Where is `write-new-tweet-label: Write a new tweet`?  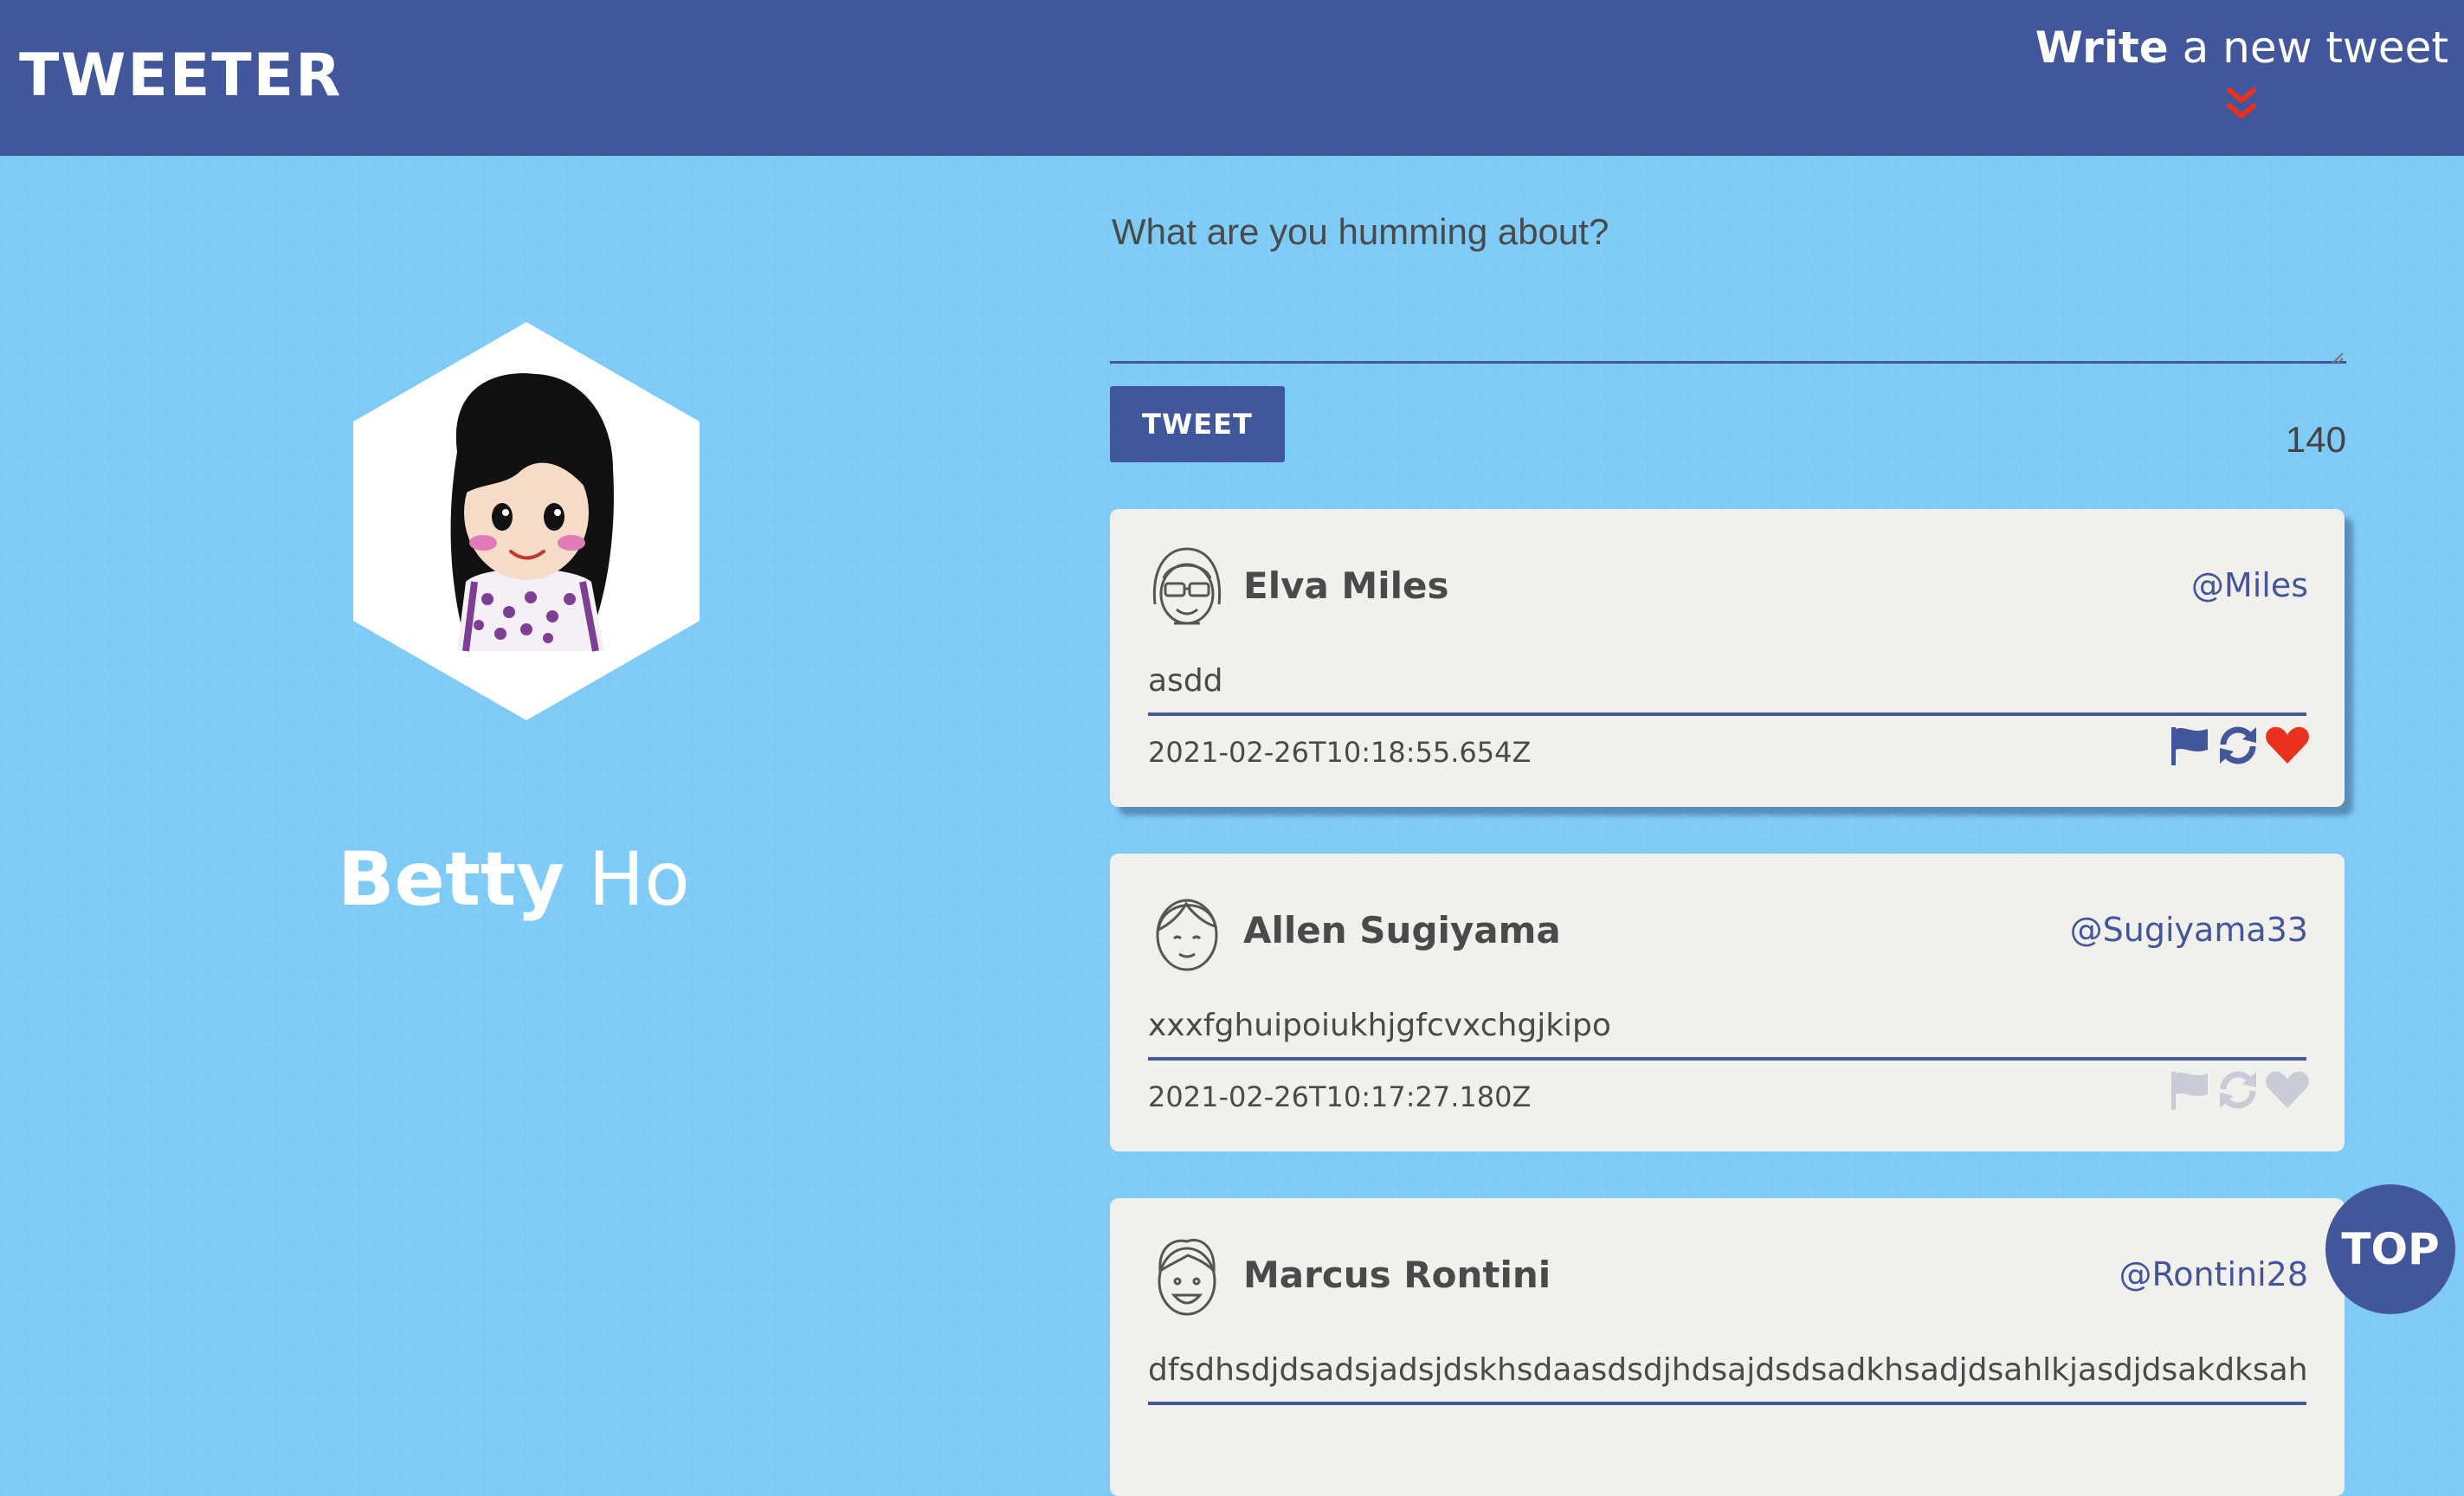
write-new-tweet-label: Write a new tweet is located at coordinates (2241, 48).